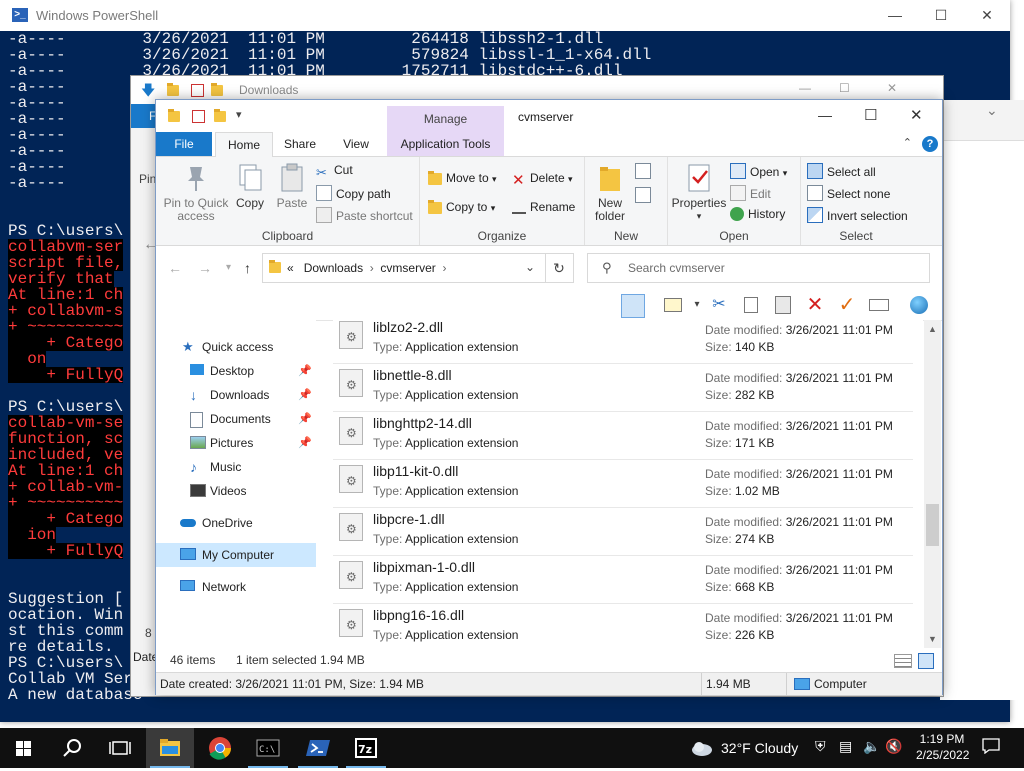 Image resolution: width=1024 pixels, height=771 pixels. Describe the element at coordinates (879, 305) in the screenshot. I see `rename-icon` at that location.